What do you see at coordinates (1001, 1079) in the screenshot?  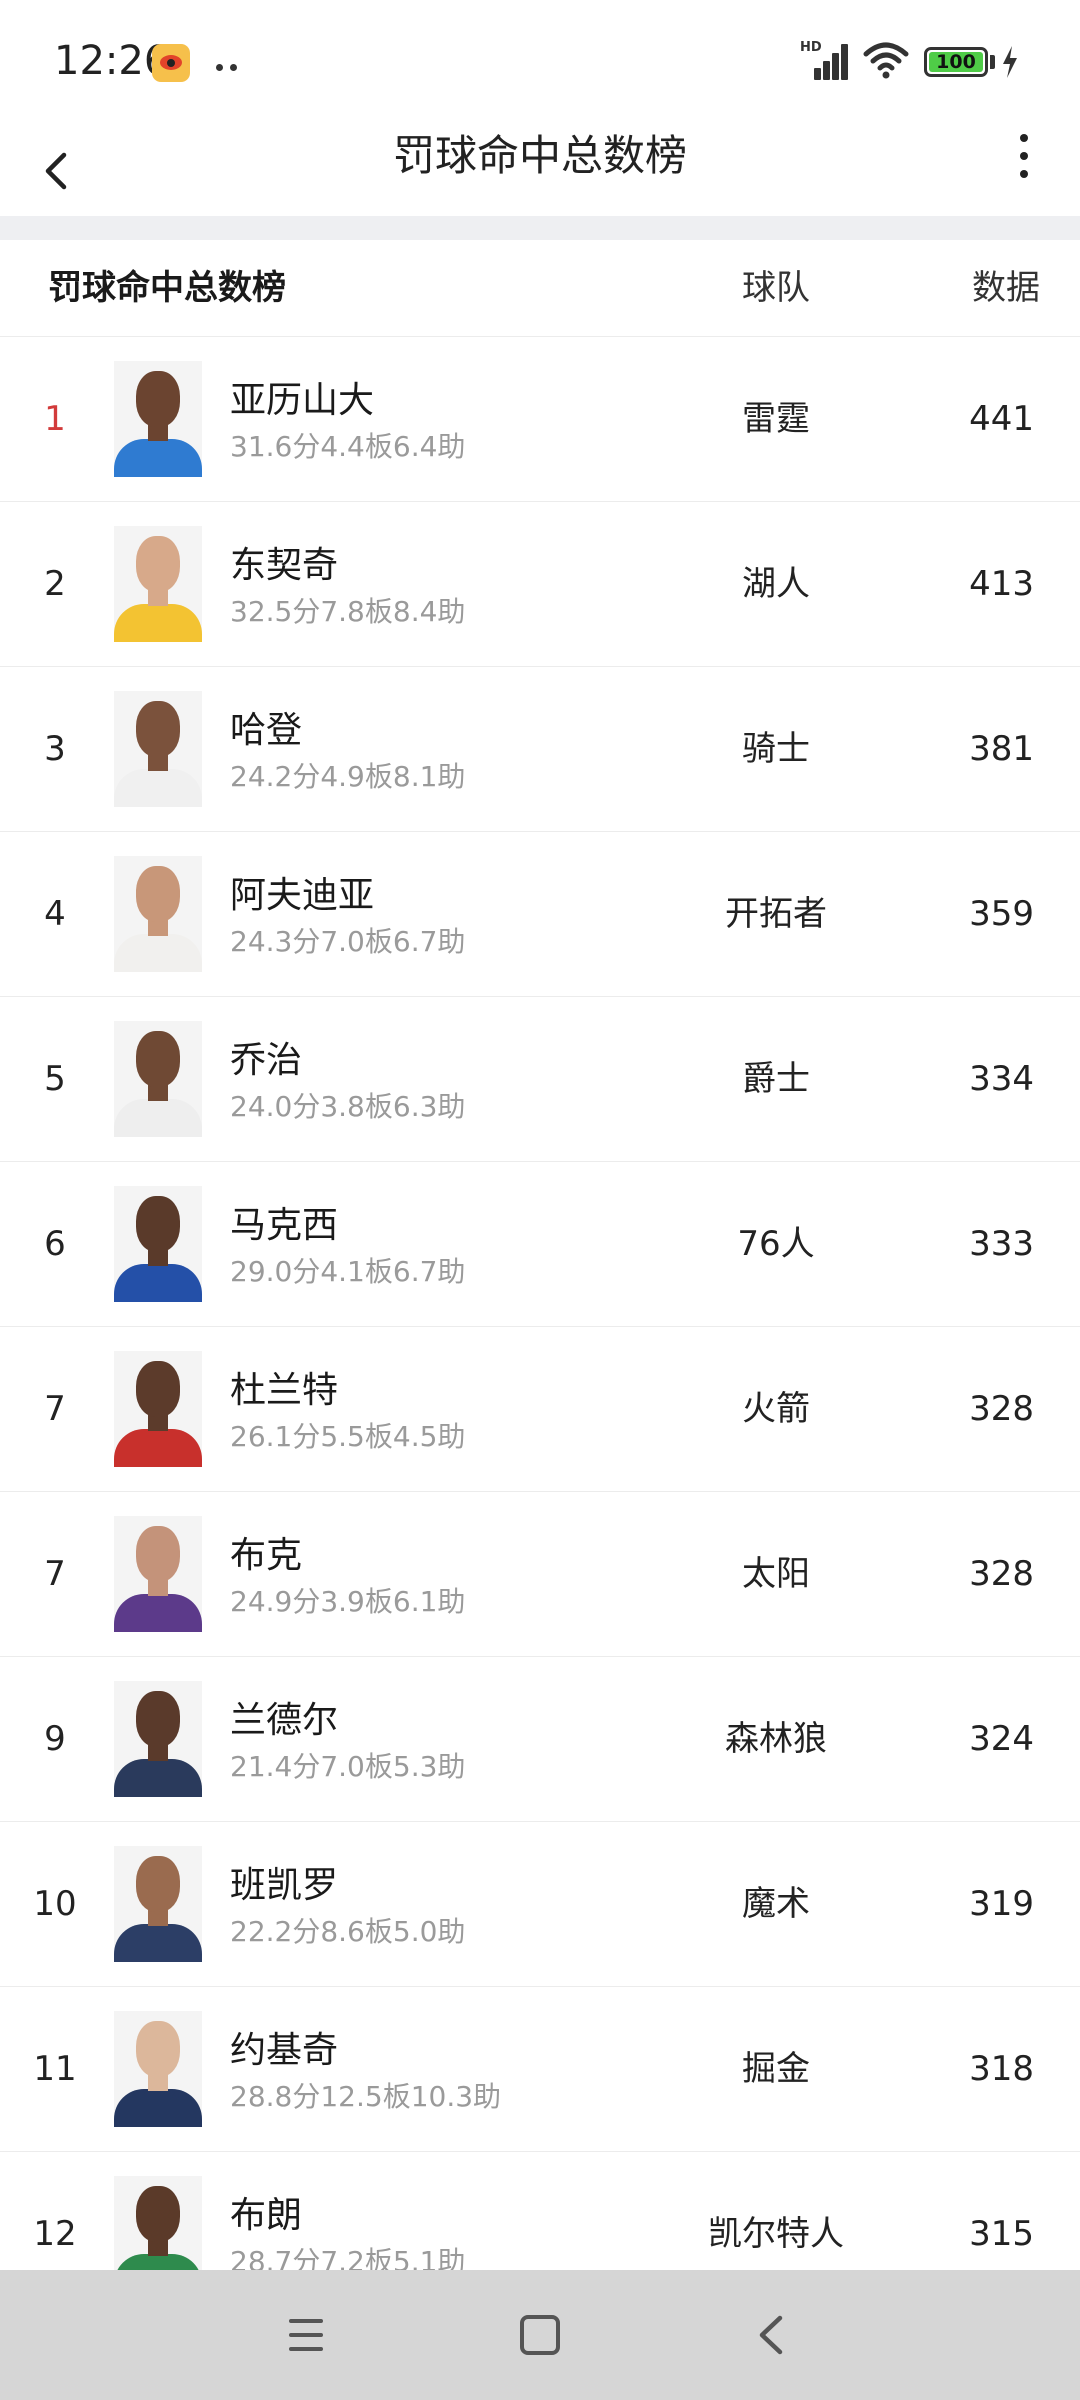 I see `player-value: 334` at bounding box center [1001, 1079].